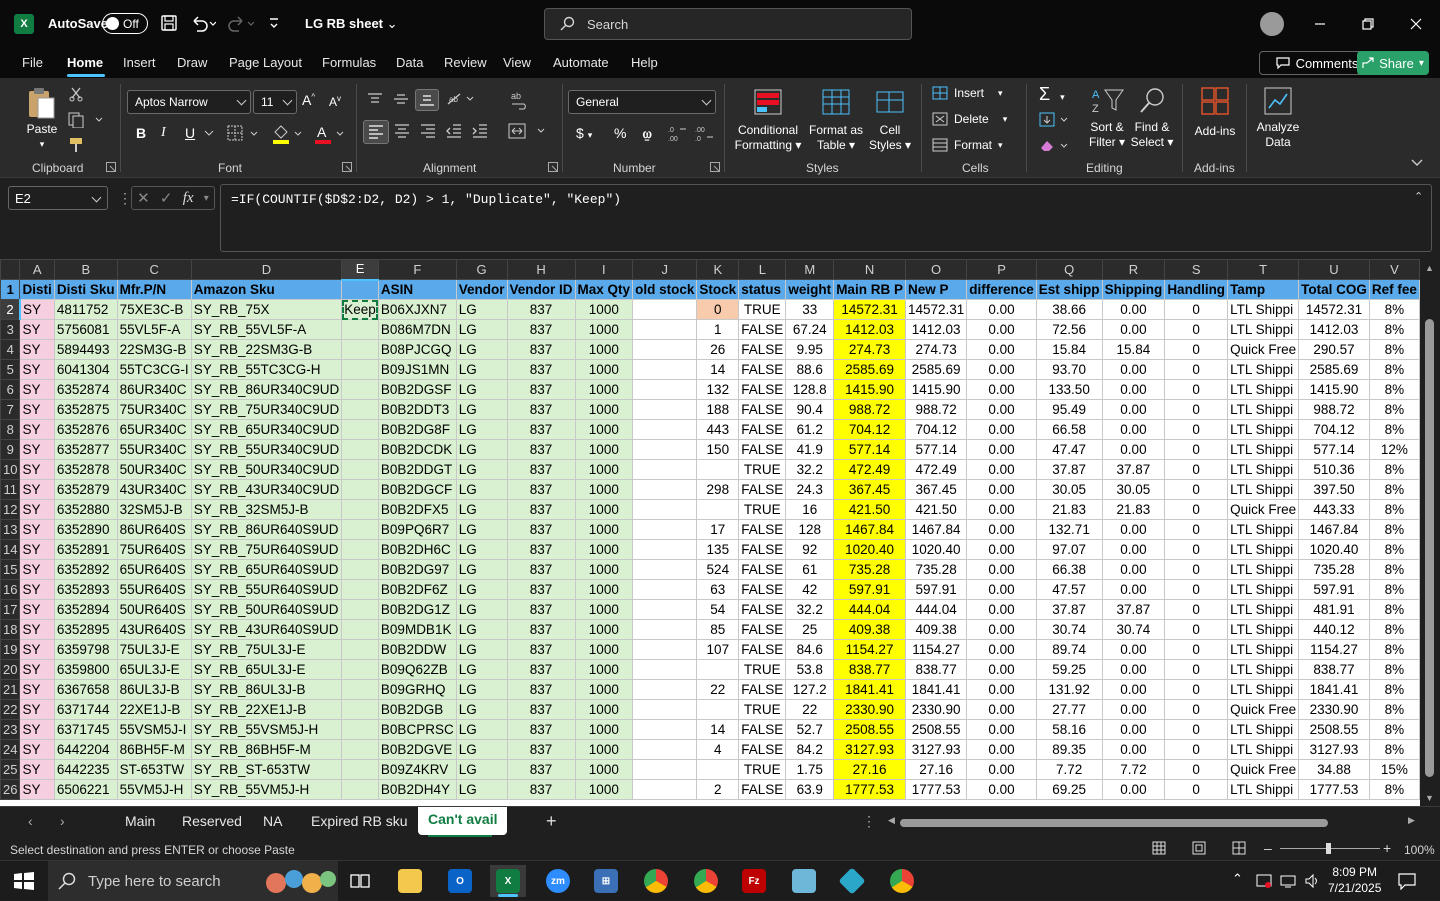 The width and height of the screenshot is (1440, 901). Describe the element at coordinates (869, 609) in the screenshot. I see `cell-n17: 444.04` at that location.